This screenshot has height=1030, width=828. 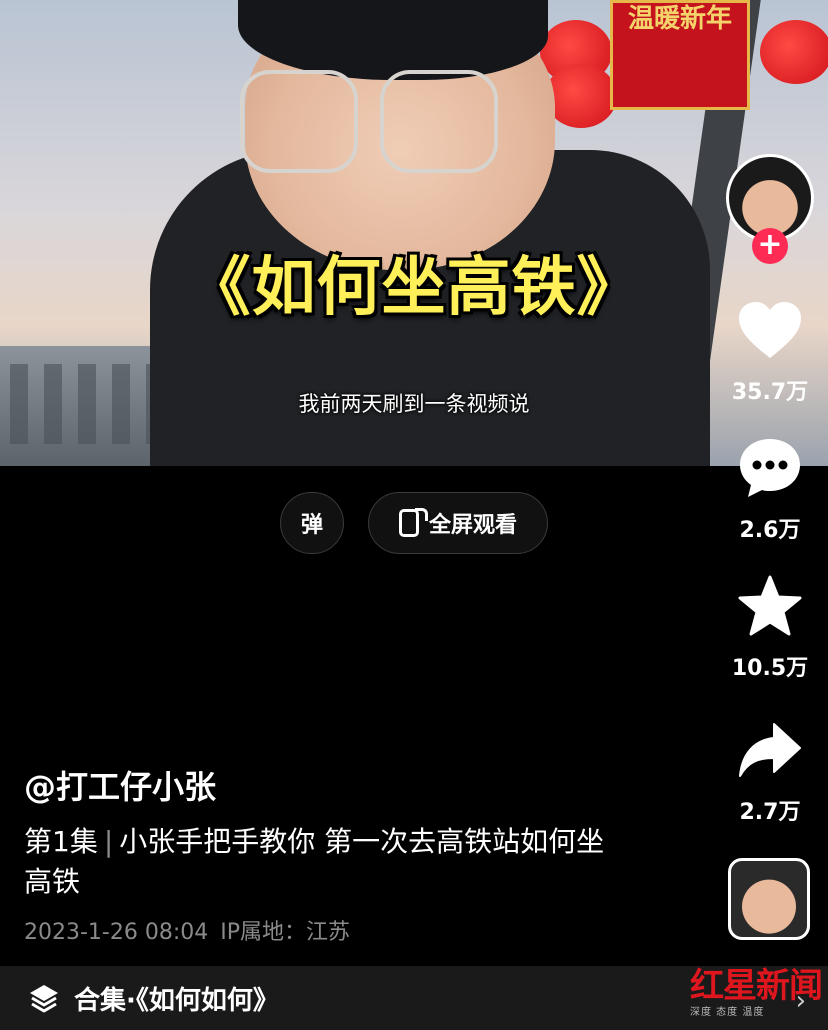 What do you see at coordinates (285, 932) in the screenshot?
I see `ip-location: IP属地：江苏` at bounding box center [285, 932].